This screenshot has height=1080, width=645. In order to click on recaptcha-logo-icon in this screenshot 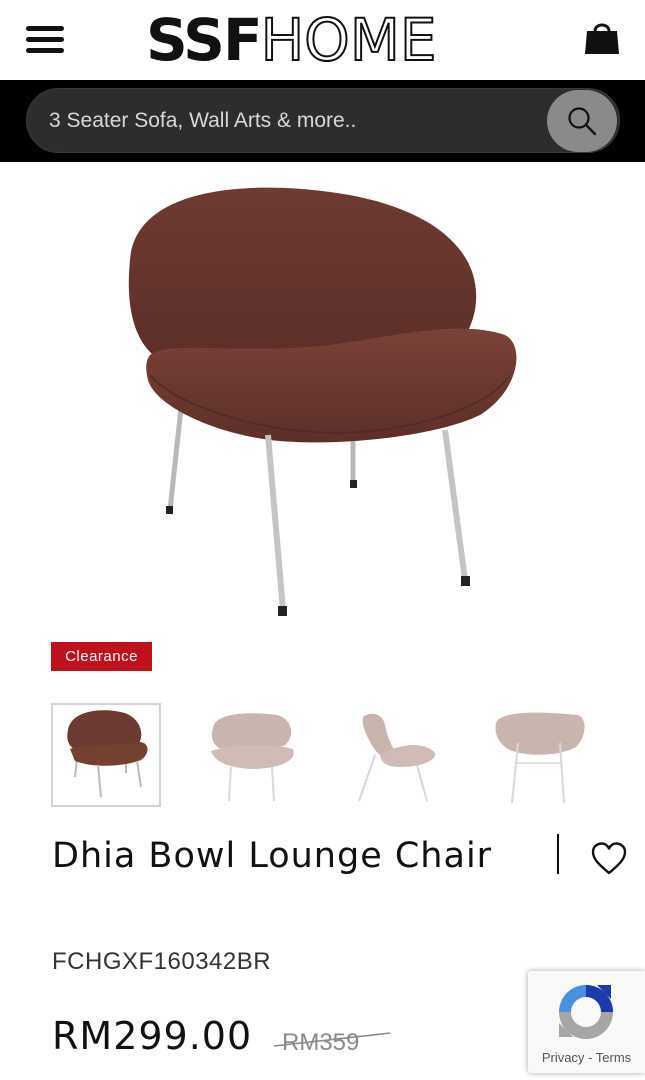, I will do `click(586, 1012)`.